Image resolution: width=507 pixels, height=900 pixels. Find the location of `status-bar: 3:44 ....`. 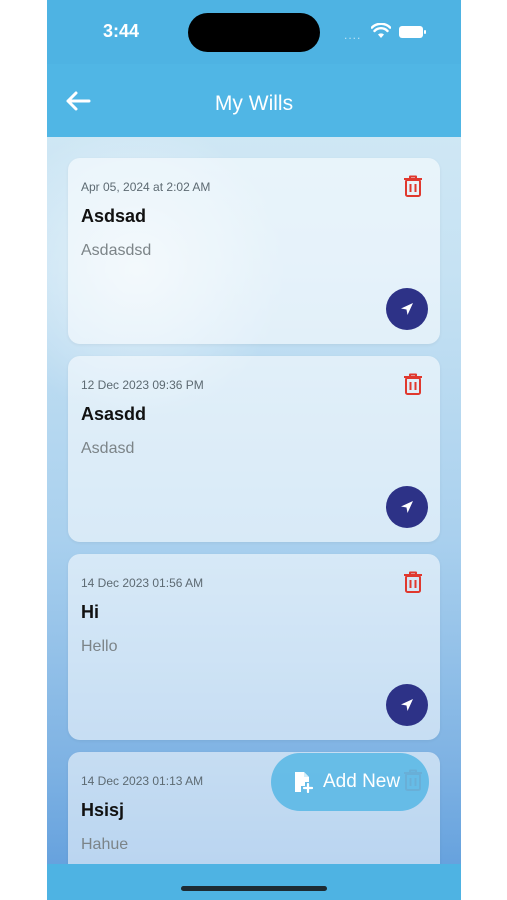

status-bar: 3:44 .... is located at coordinates (254, 32).